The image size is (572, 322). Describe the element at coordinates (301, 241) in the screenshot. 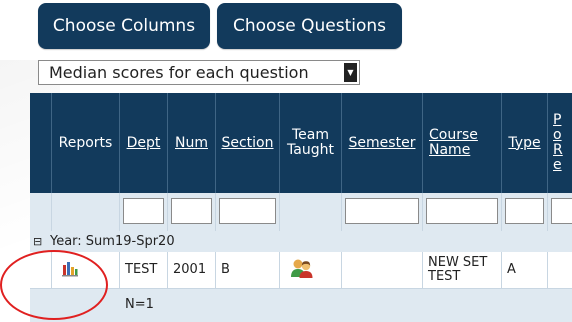

I see `group-row: ⊟ Year: Sum19-Spr20` at that location.